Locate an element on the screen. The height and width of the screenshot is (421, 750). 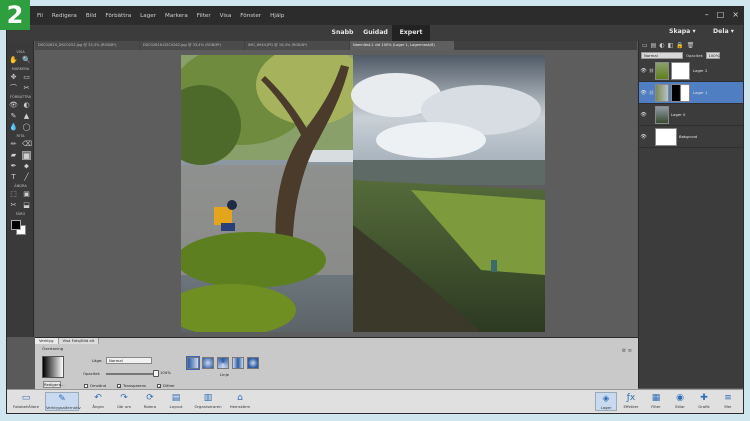
content-move-icon: ✂ is located at coordinates (13, 205).